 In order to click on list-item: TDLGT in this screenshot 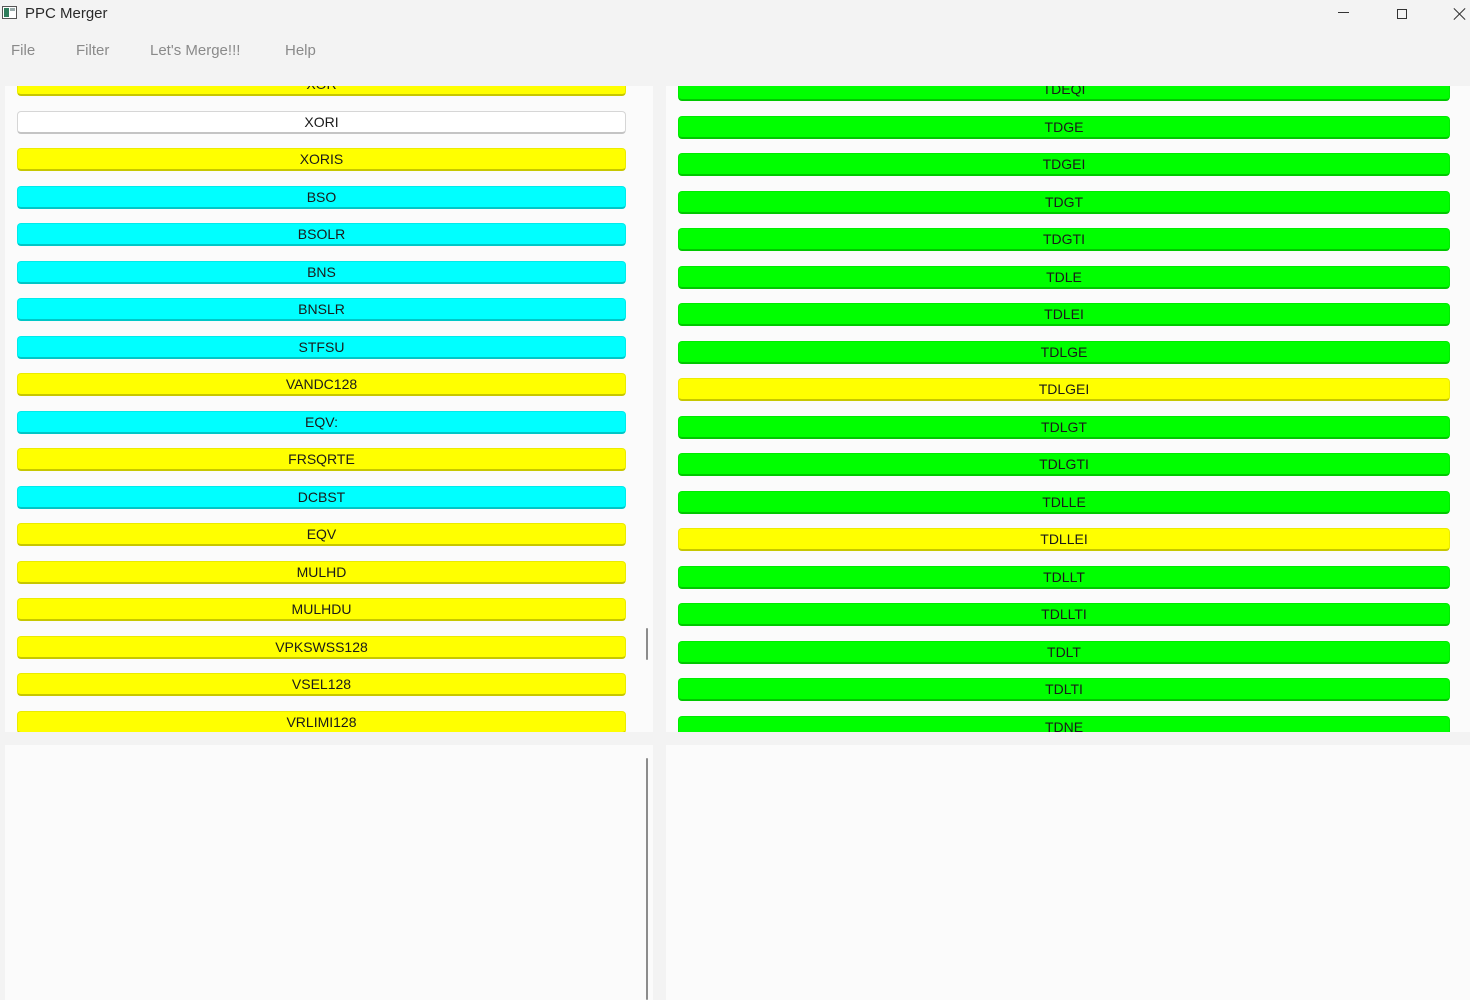, I will do `click(1064, 427)`.